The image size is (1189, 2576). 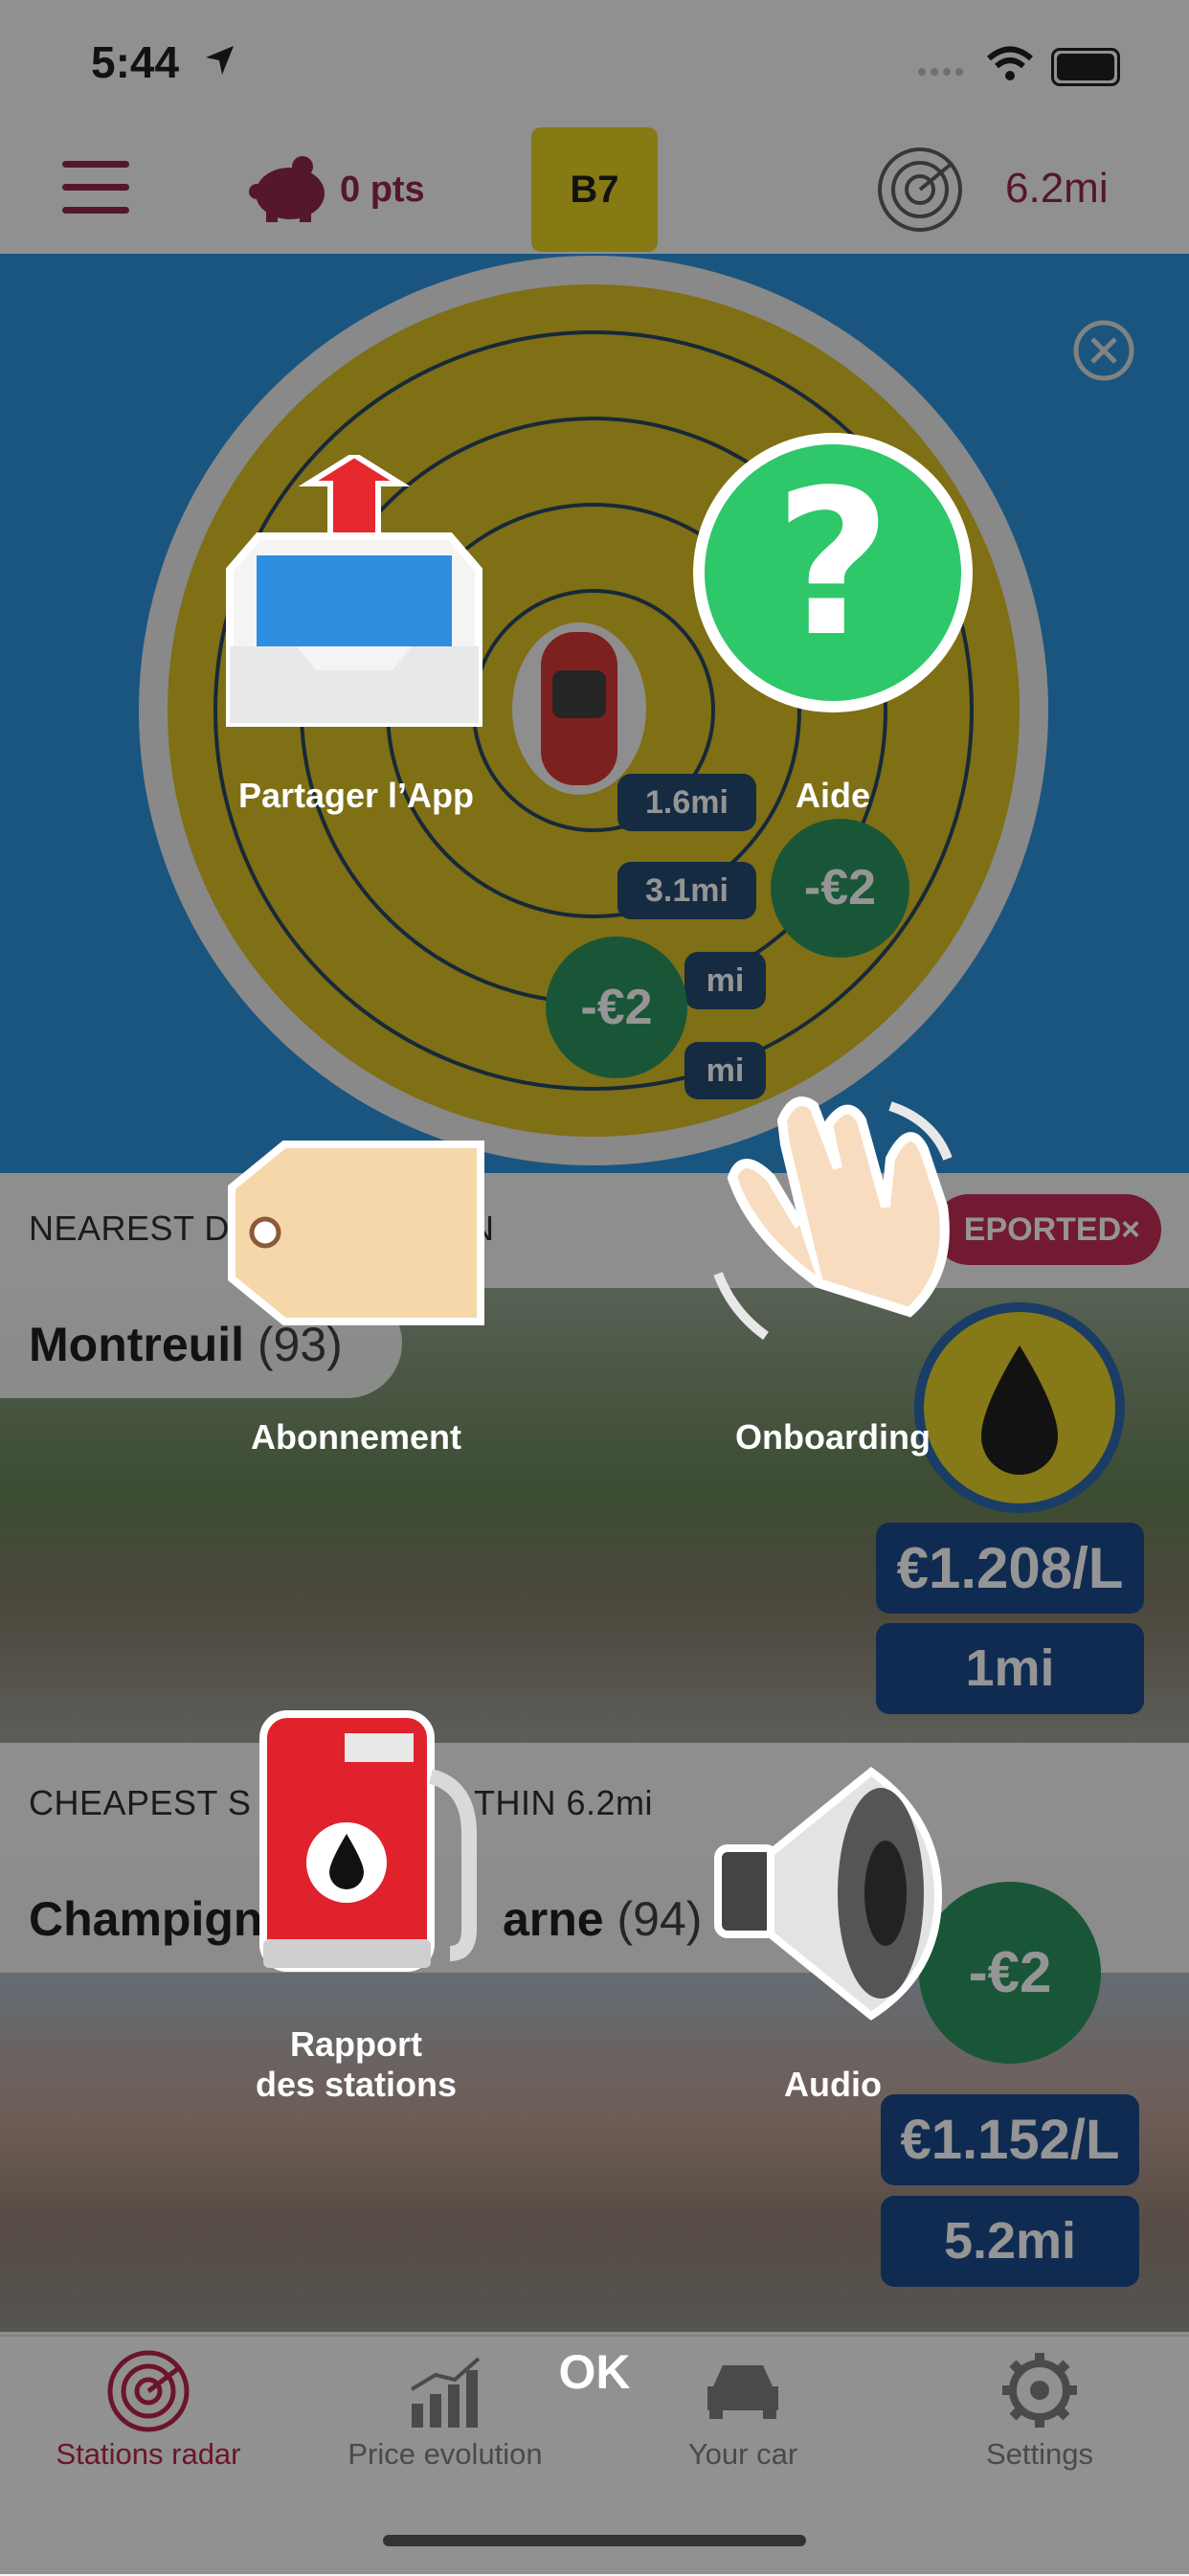 I want to click on home-indicator, so click(x=594, y=2540).